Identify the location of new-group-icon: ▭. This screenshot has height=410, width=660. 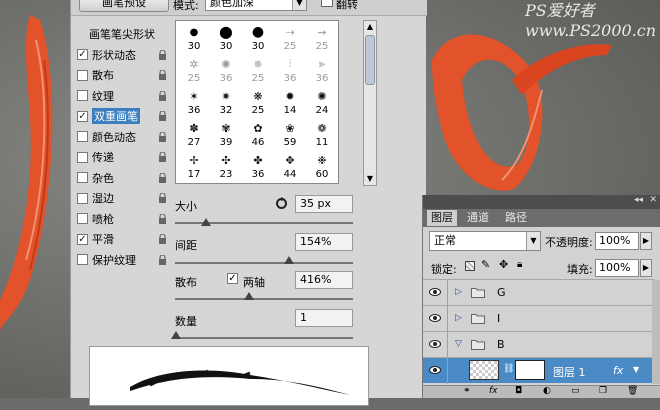
(575, 391).